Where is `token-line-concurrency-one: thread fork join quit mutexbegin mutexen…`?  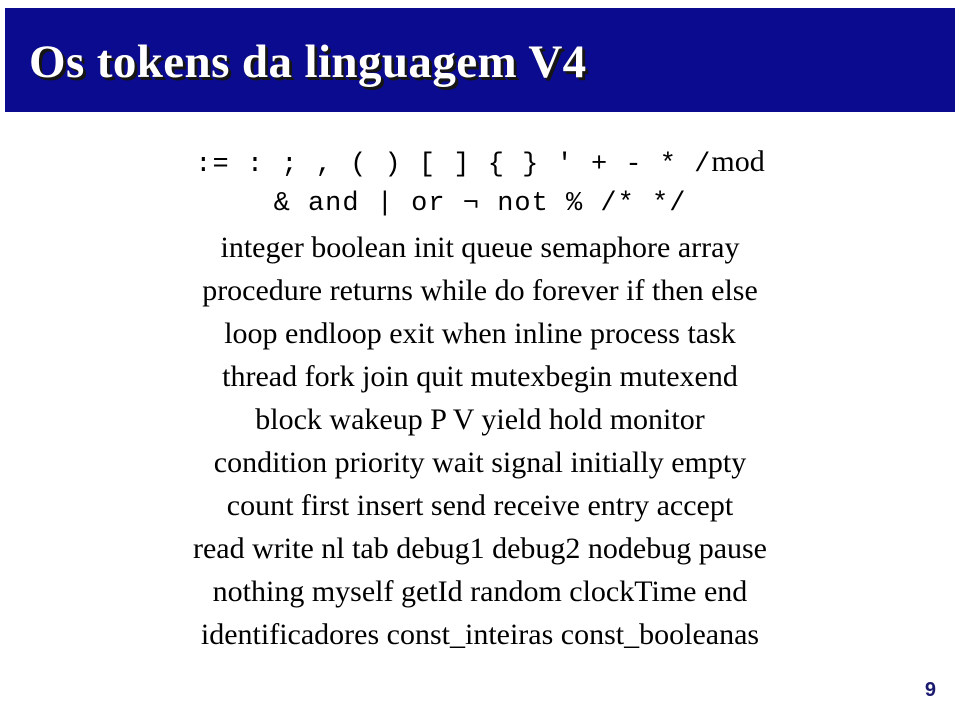
token-line-concurrency-one: thread fork join quit mutexbegin mutexen… is located at coordinates (480, 376).